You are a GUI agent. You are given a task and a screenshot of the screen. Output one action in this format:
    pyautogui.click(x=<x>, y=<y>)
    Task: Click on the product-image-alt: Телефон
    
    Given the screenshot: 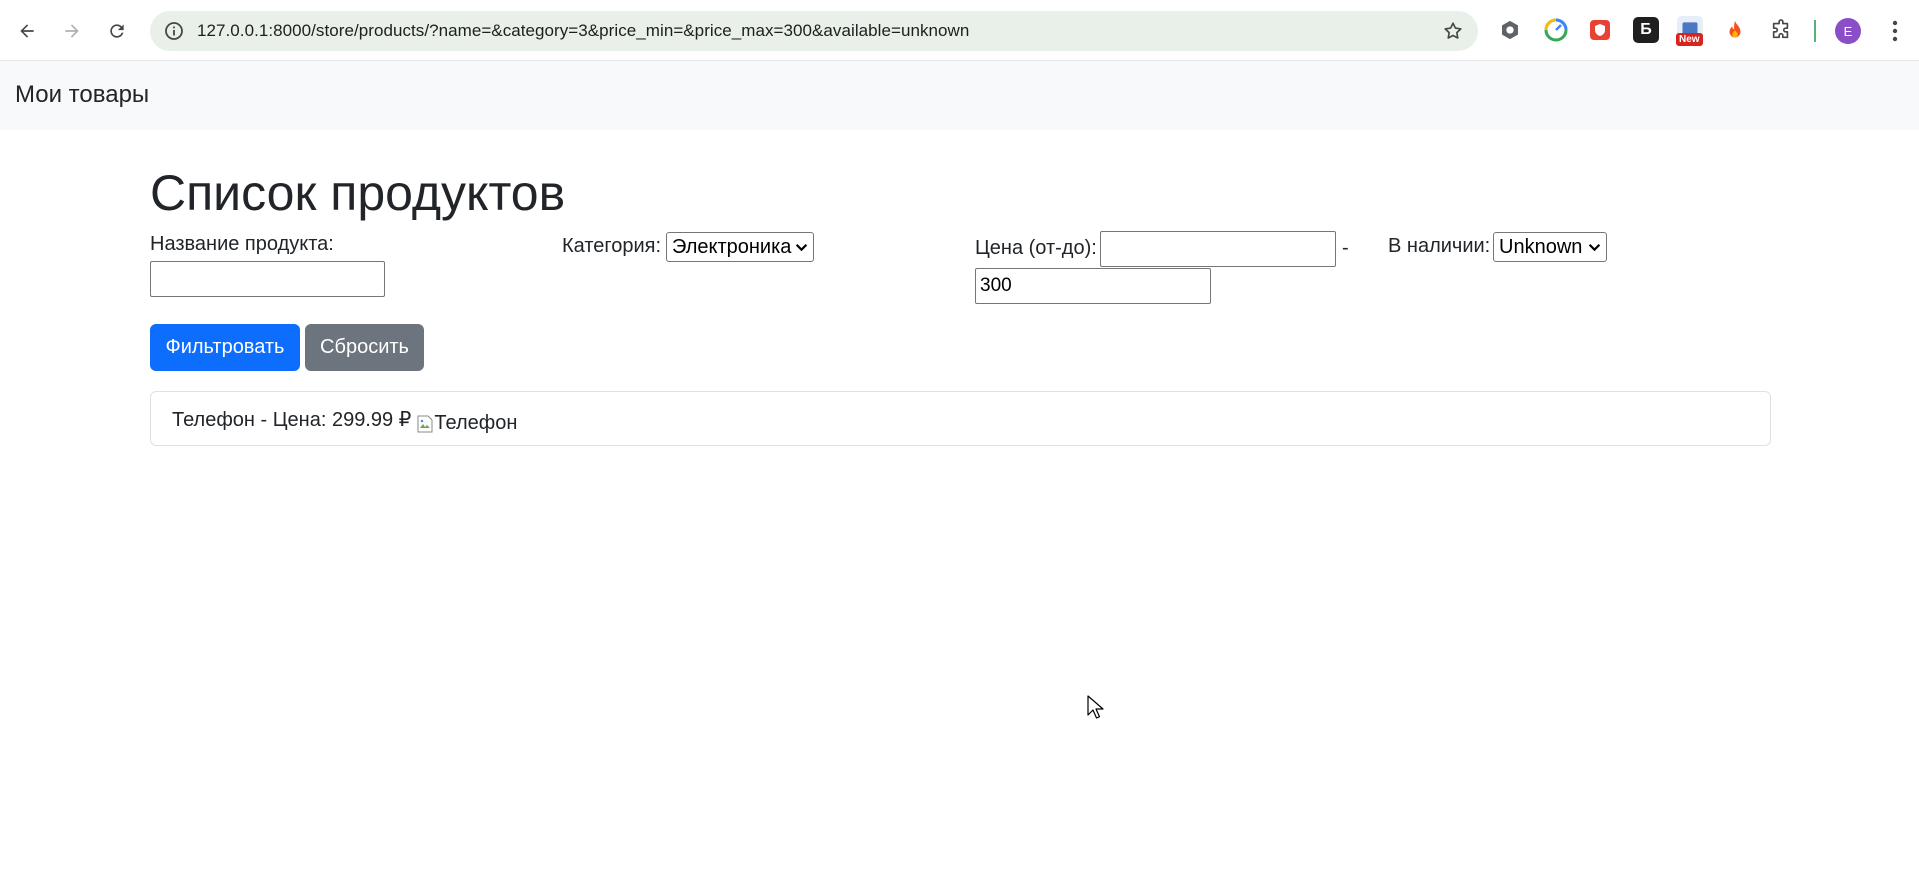 What is the action you would take?
    pyautogui.click(x=476, y=423)
    